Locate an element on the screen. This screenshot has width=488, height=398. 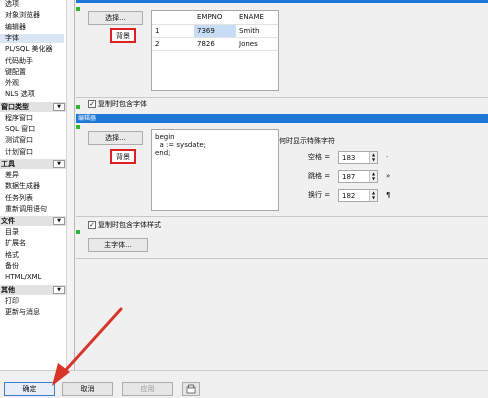
preview-grid: EMPNO ENAME 1 7369 Smith 2 7826 Jones is located at coordinates (215, 31).